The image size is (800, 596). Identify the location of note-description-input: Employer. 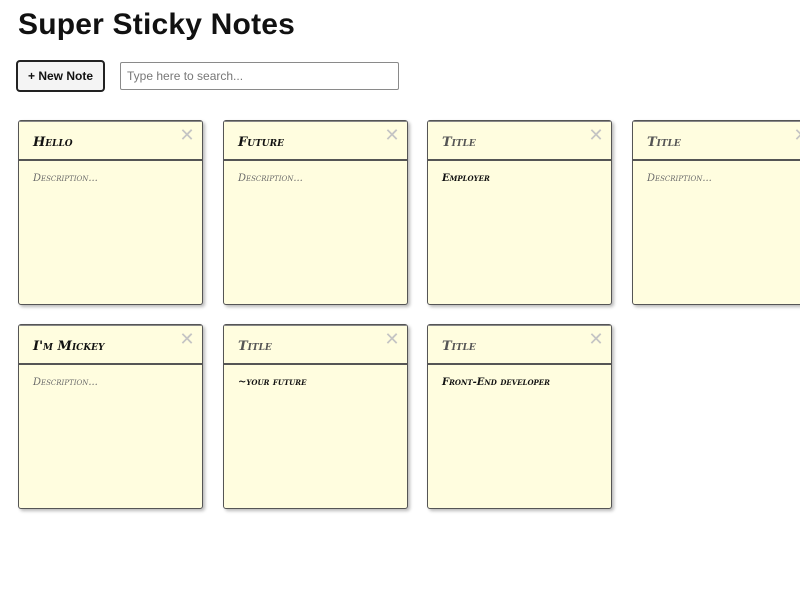
(521, 178).